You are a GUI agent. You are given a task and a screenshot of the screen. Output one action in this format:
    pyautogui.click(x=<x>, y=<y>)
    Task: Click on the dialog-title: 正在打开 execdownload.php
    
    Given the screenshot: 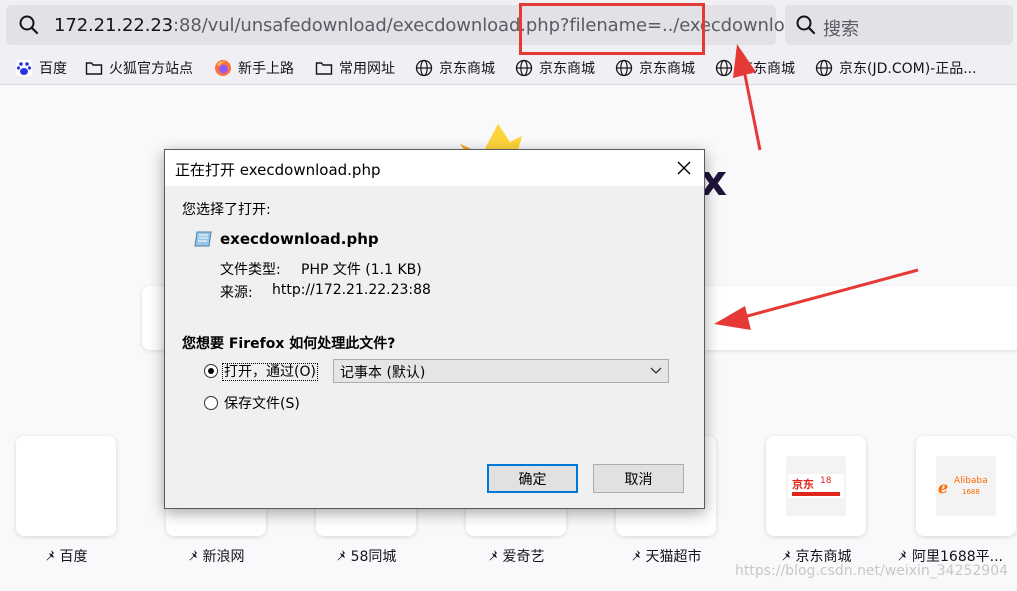 What is the action you would take?
    pyautogui.click(x=278, y=170)
    